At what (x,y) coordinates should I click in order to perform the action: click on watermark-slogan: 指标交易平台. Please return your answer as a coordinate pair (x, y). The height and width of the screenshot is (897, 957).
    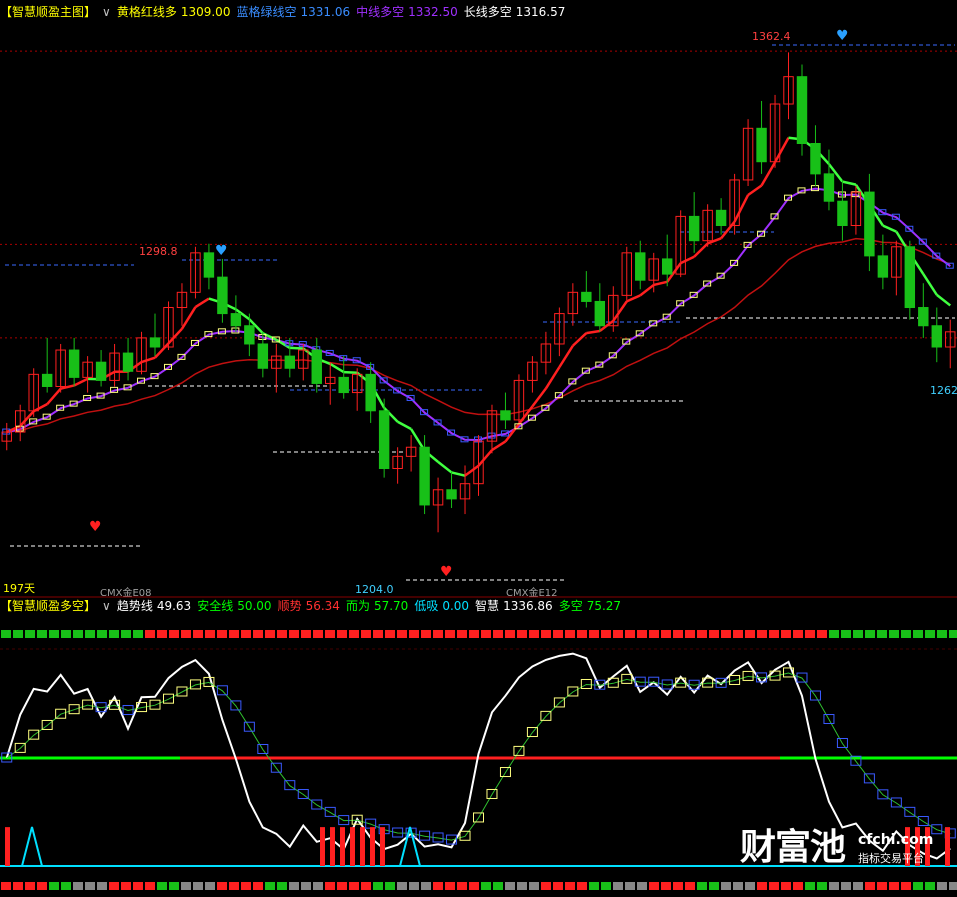
    Looking at the image, I should click on (891, 858).